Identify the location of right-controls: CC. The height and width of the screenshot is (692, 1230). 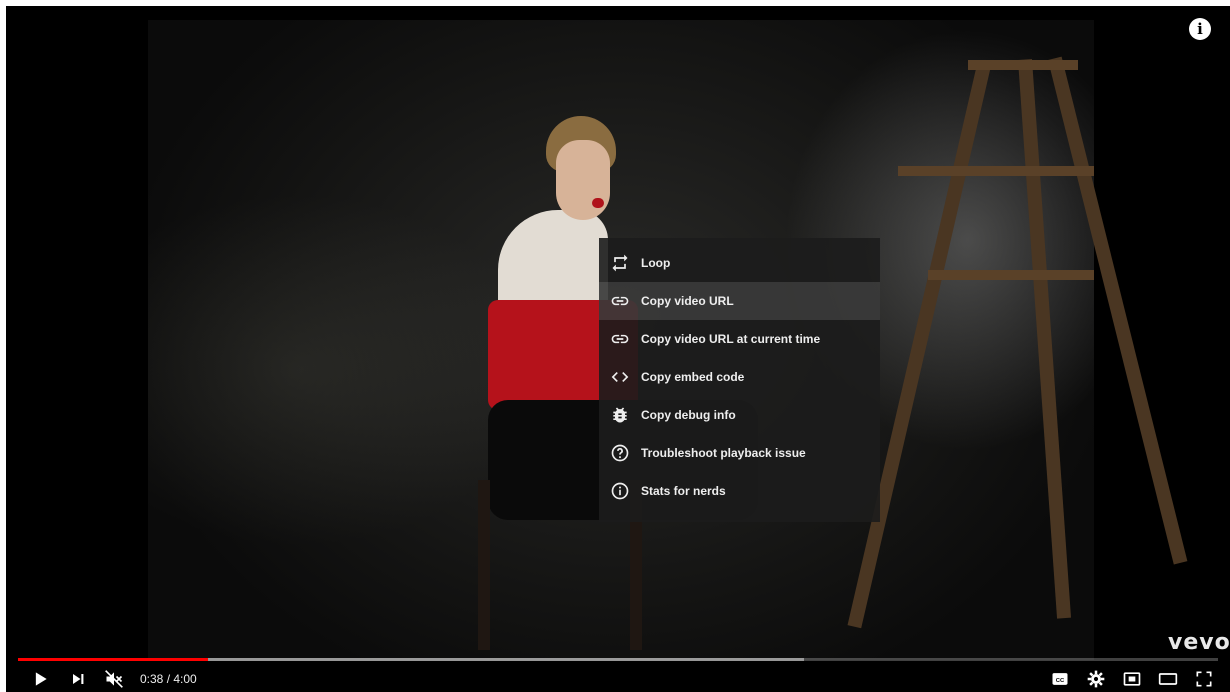
(1132, 679).